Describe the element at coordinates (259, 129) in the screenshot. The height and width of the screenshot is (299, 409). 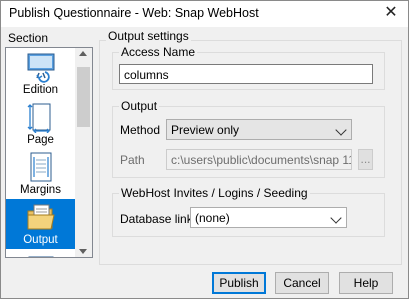
I see `method-select: Preview only` at that location.